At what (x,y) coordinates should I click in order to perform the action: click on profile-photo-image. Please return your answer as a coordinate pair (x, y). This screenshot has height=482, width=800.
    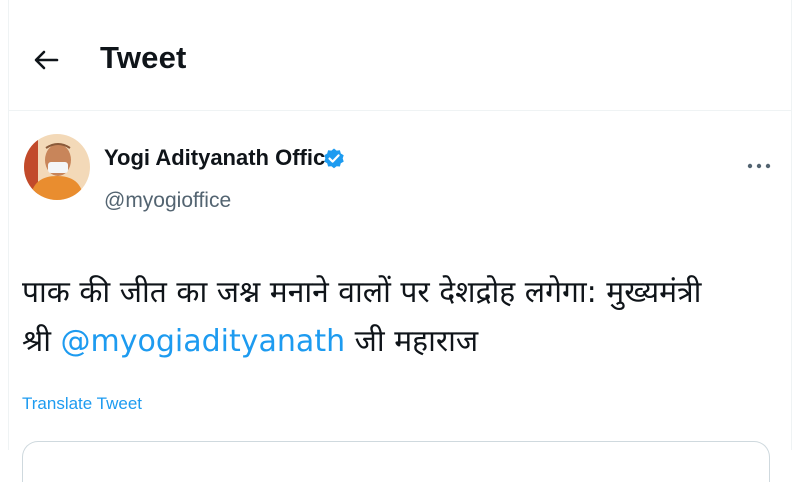
    Looking at the image, I should click on (57, 167).